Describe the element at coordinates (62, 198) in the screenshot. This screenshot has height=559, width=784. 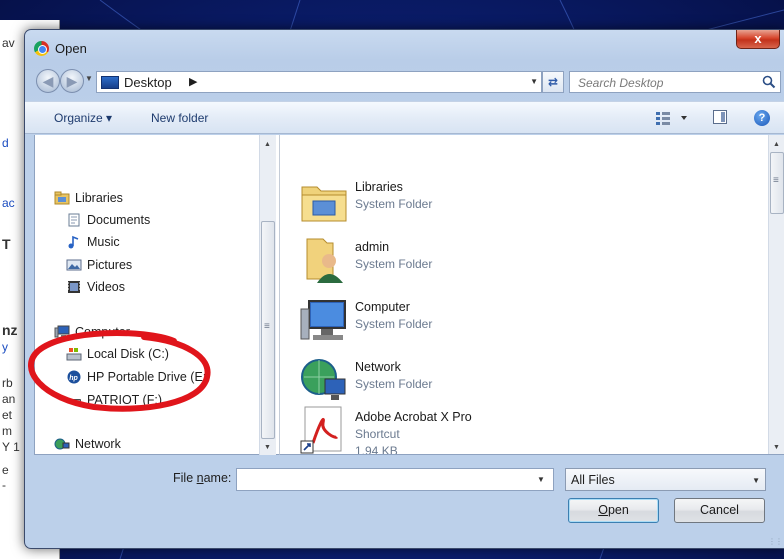
I see `libraries-icon` at that location.